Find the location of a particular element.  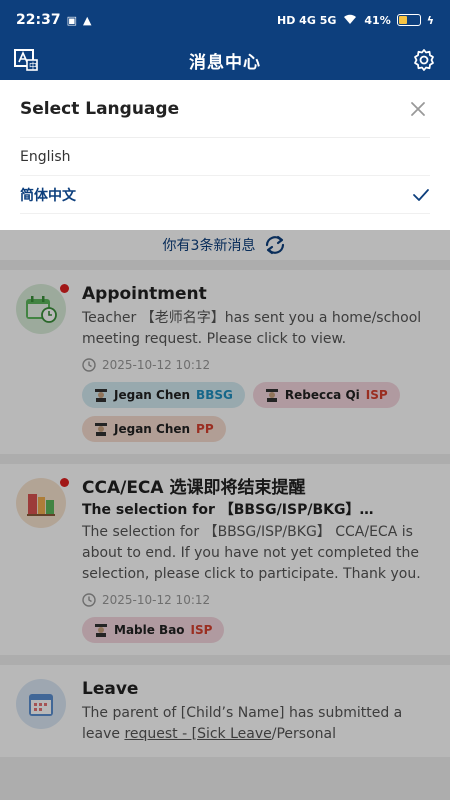

close-icon is located at coordinates (418, 108).